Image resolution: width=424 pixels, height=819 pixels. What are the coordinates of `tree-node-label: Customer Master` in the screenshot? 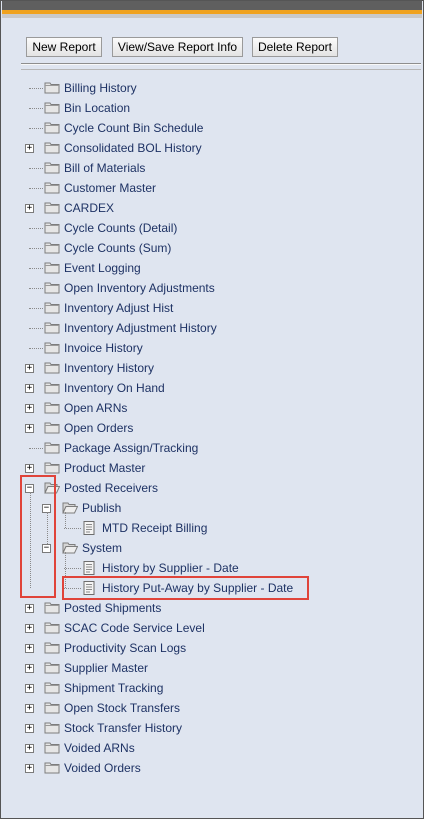 It's located at (110, 188).